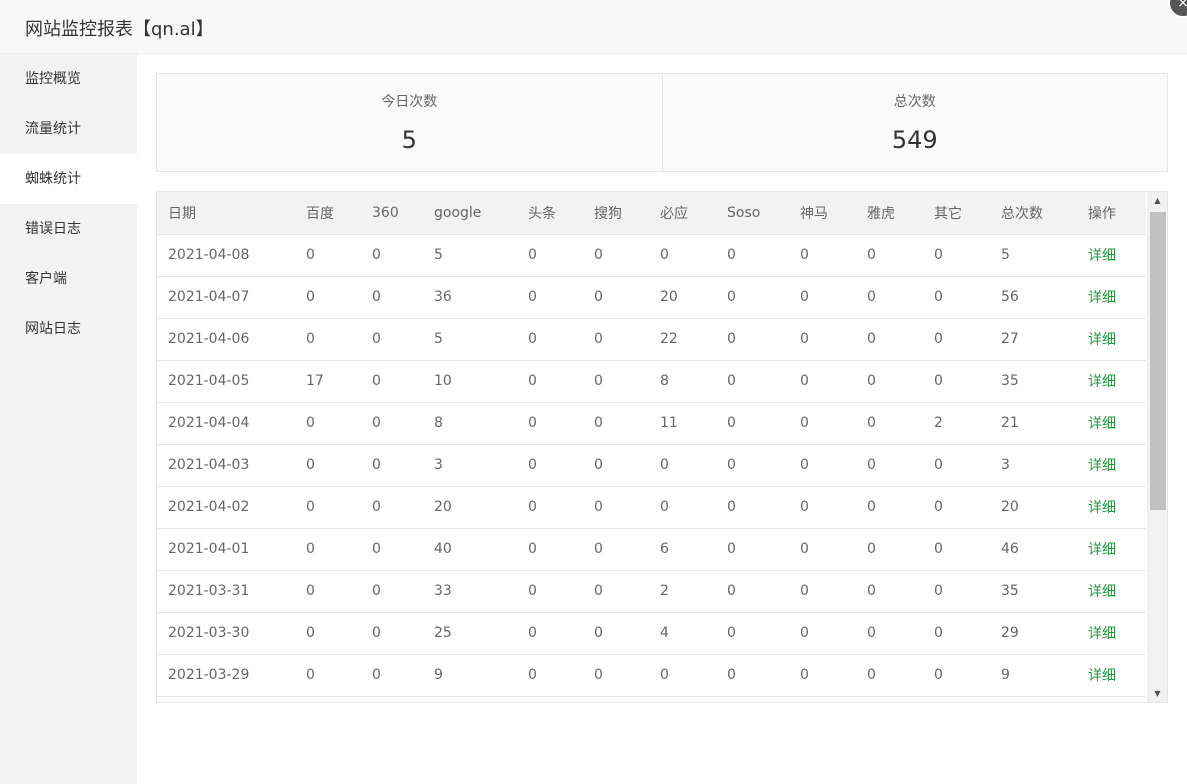  I want to click on table-row: 2021-03-29 0 0 9 0 0 0 0 0 0 0 9 详细, so click(651, 675).